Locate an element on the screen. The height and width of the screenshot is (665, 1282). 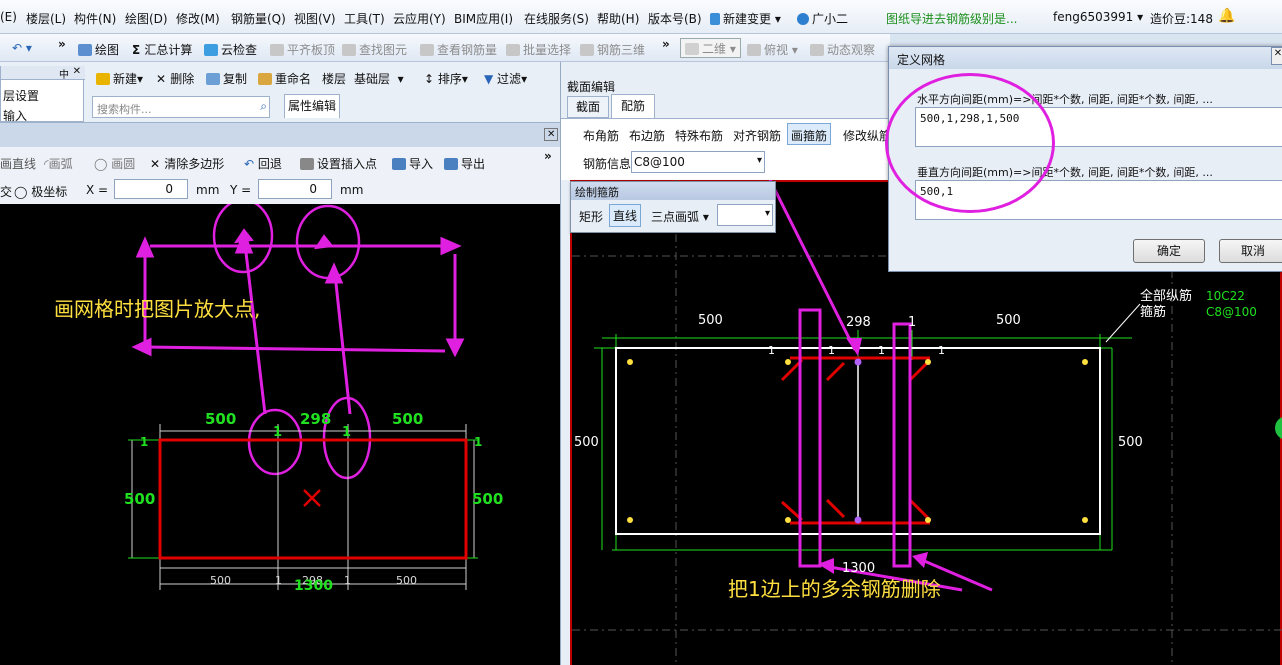
sigma-icon: Σ is located at coordinates (138, 50).